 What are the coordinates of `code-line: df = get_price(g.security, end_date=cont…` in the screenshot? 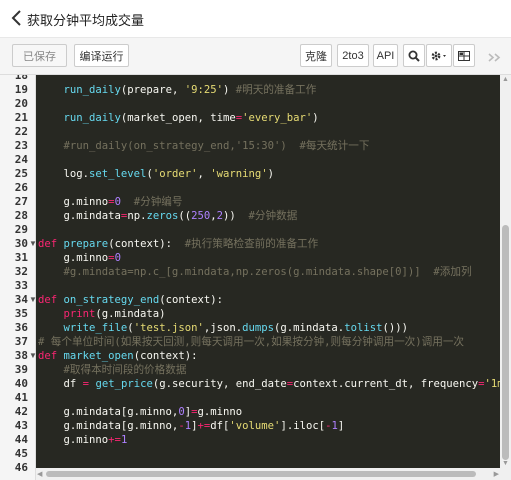 It's located at (269, 384).